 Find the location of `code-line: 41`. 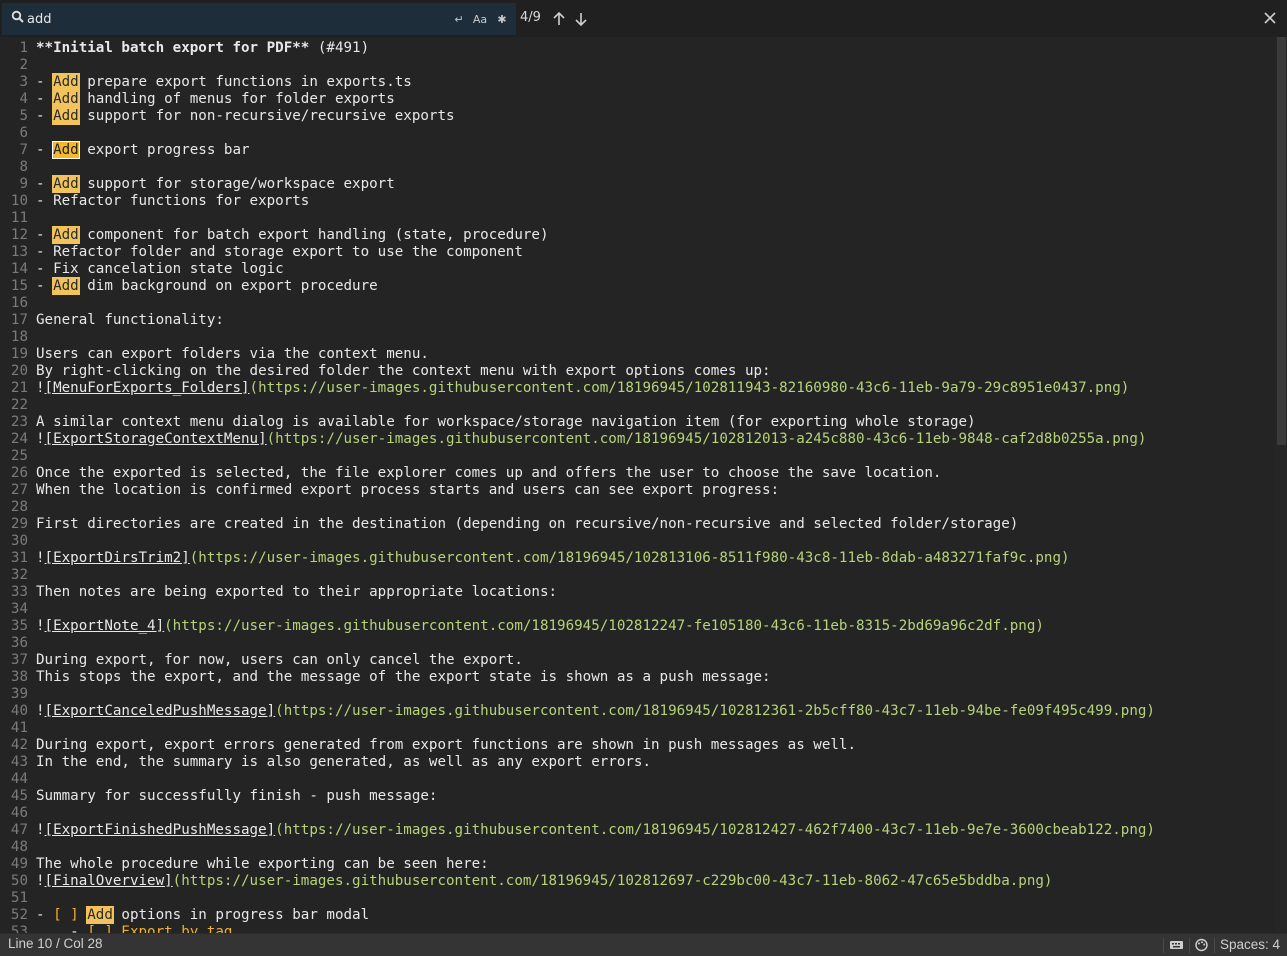

code-line: 41 is located at coordinates (637, 728).